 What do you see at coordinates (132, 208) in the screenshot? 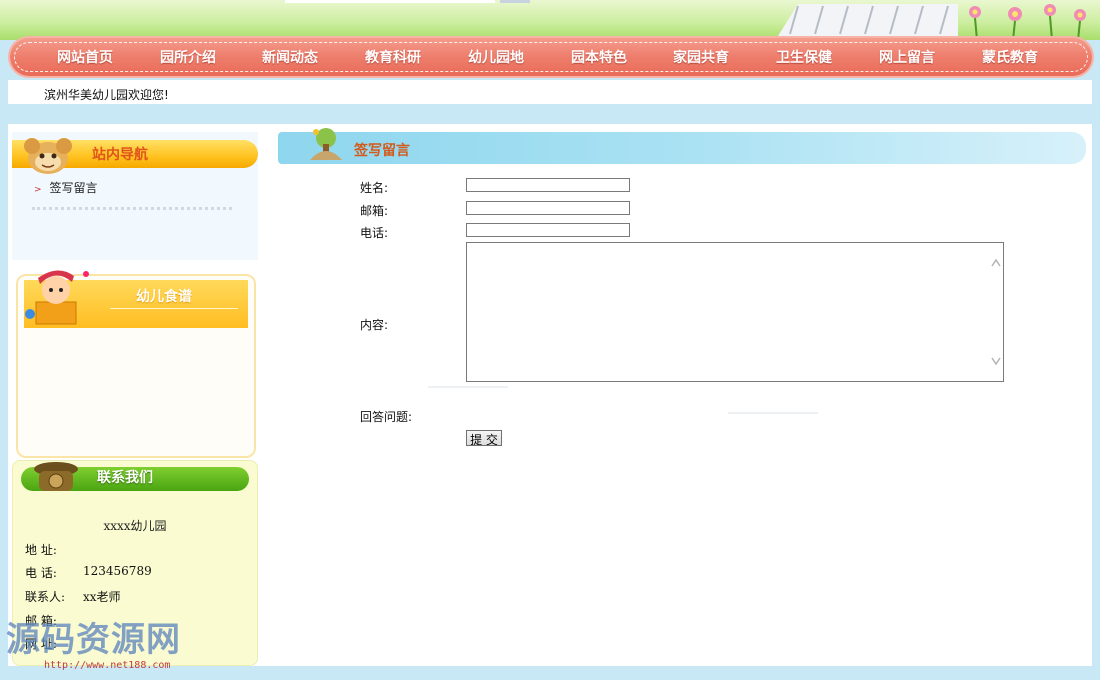
I see `dotted-divider` at bounding box center [132, 208].